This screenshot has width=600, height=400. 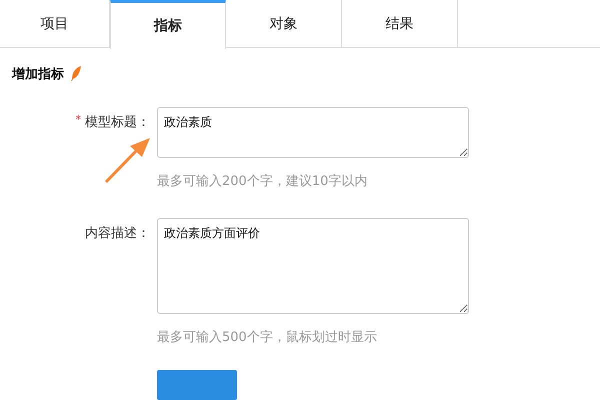 What do you see at coordinates (197, 385) in the screenshot?
I see `submit-button` at bounding box center [197, 385].